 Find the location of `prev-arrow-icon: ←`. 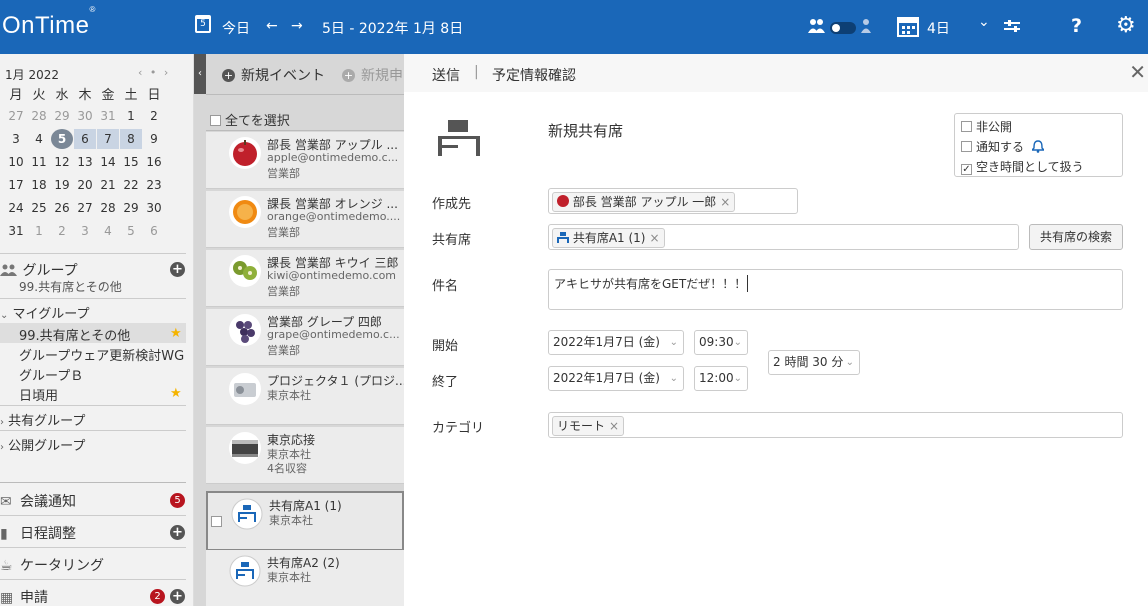

prev-arrow-icon: ← is located at coordinates (272, 26).